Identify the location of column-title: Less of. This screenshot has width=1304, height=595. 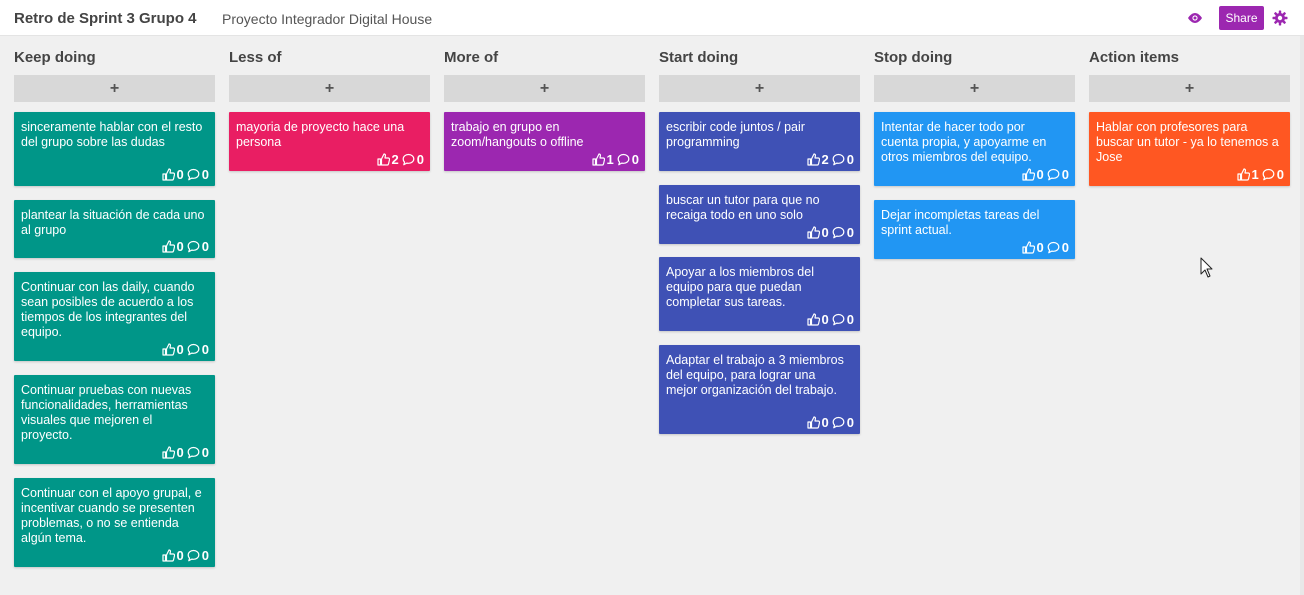
(255, 57).